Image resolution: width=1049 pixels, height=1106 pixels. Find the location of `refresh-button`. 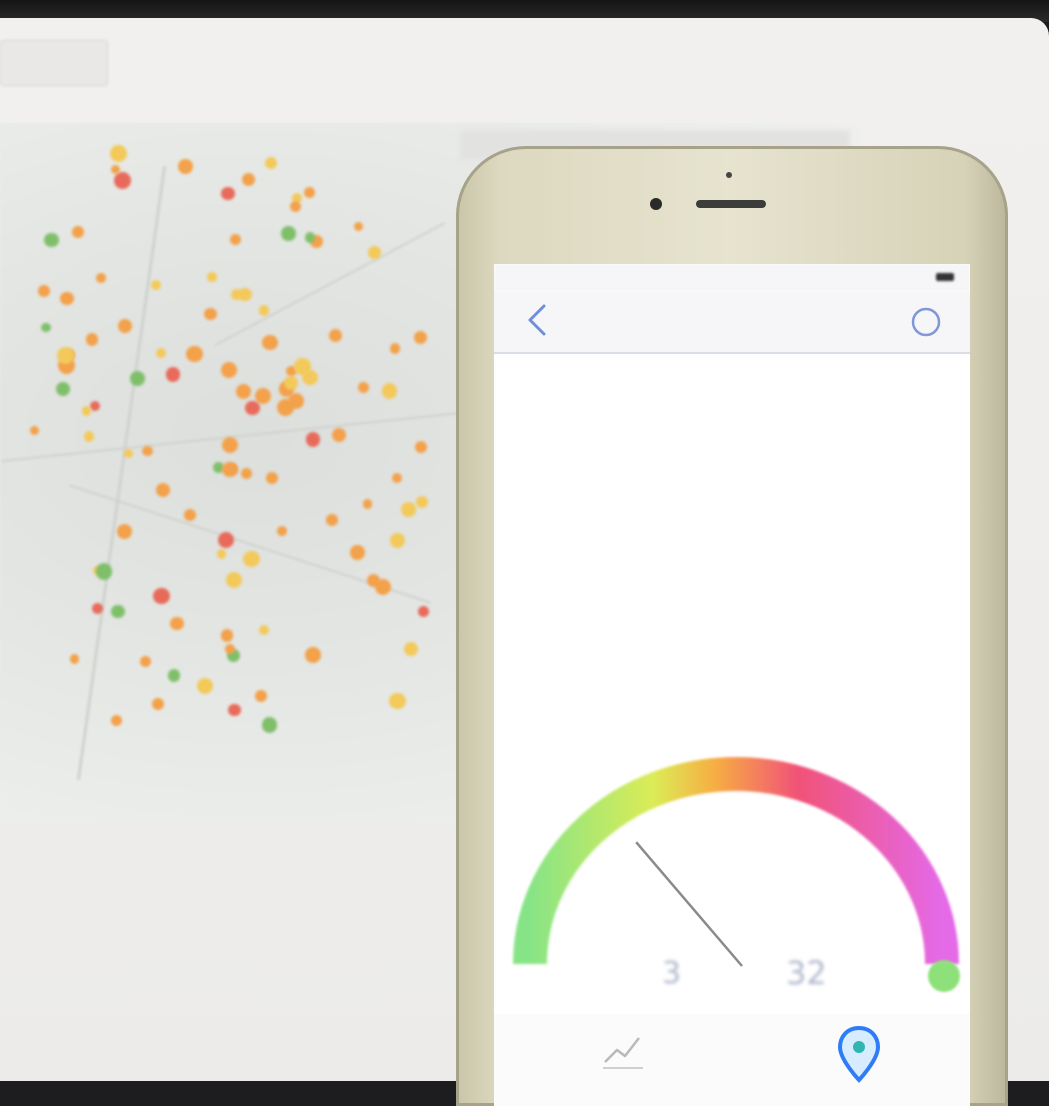

refresh-button is located at coordinates (926, 322).